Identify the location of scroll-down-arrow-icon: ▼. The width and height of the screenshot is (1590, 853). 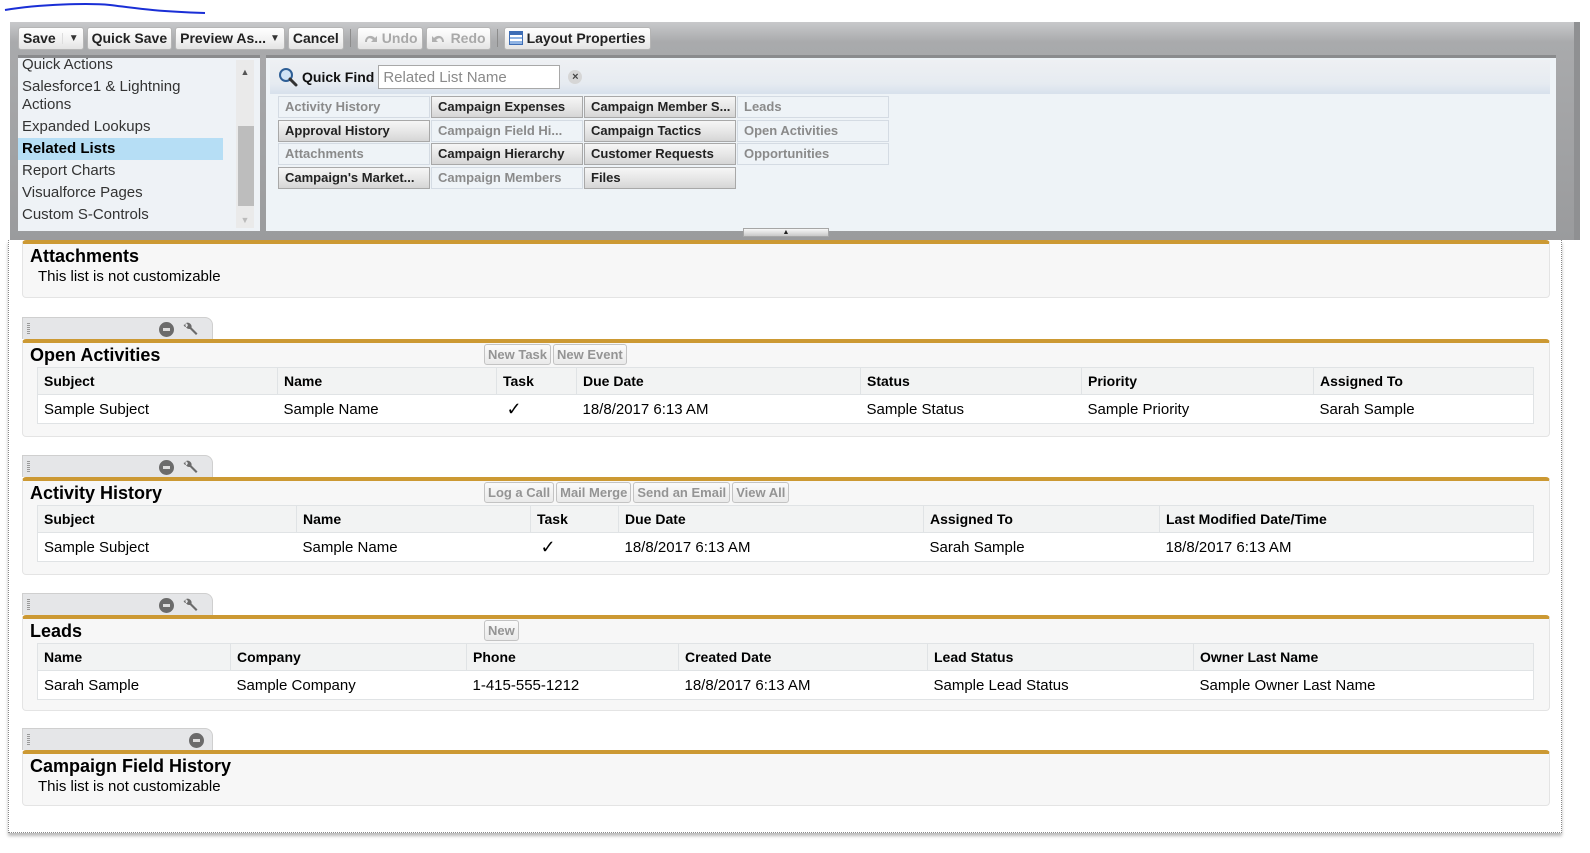
(245, 220).